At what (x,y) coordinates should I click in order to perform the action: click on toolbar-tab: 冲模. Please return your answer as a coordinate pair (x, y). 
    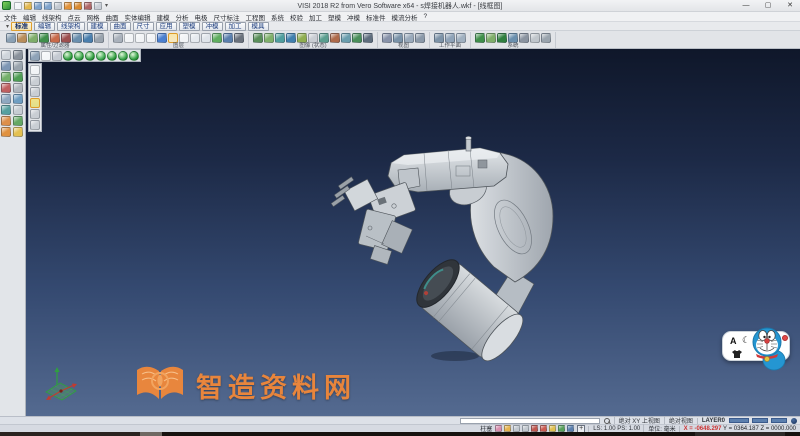
    Looking at the image, I should click on (212, 26).